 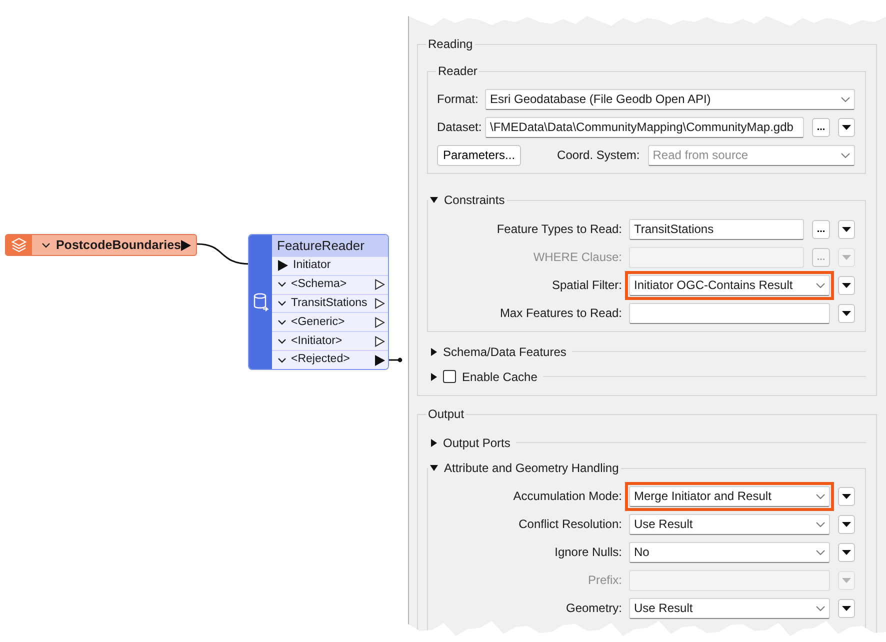 What do you see at coordinates (458, 99) in the screenshot?
I see `field-label: Format:` at bounding box center [458, 99].